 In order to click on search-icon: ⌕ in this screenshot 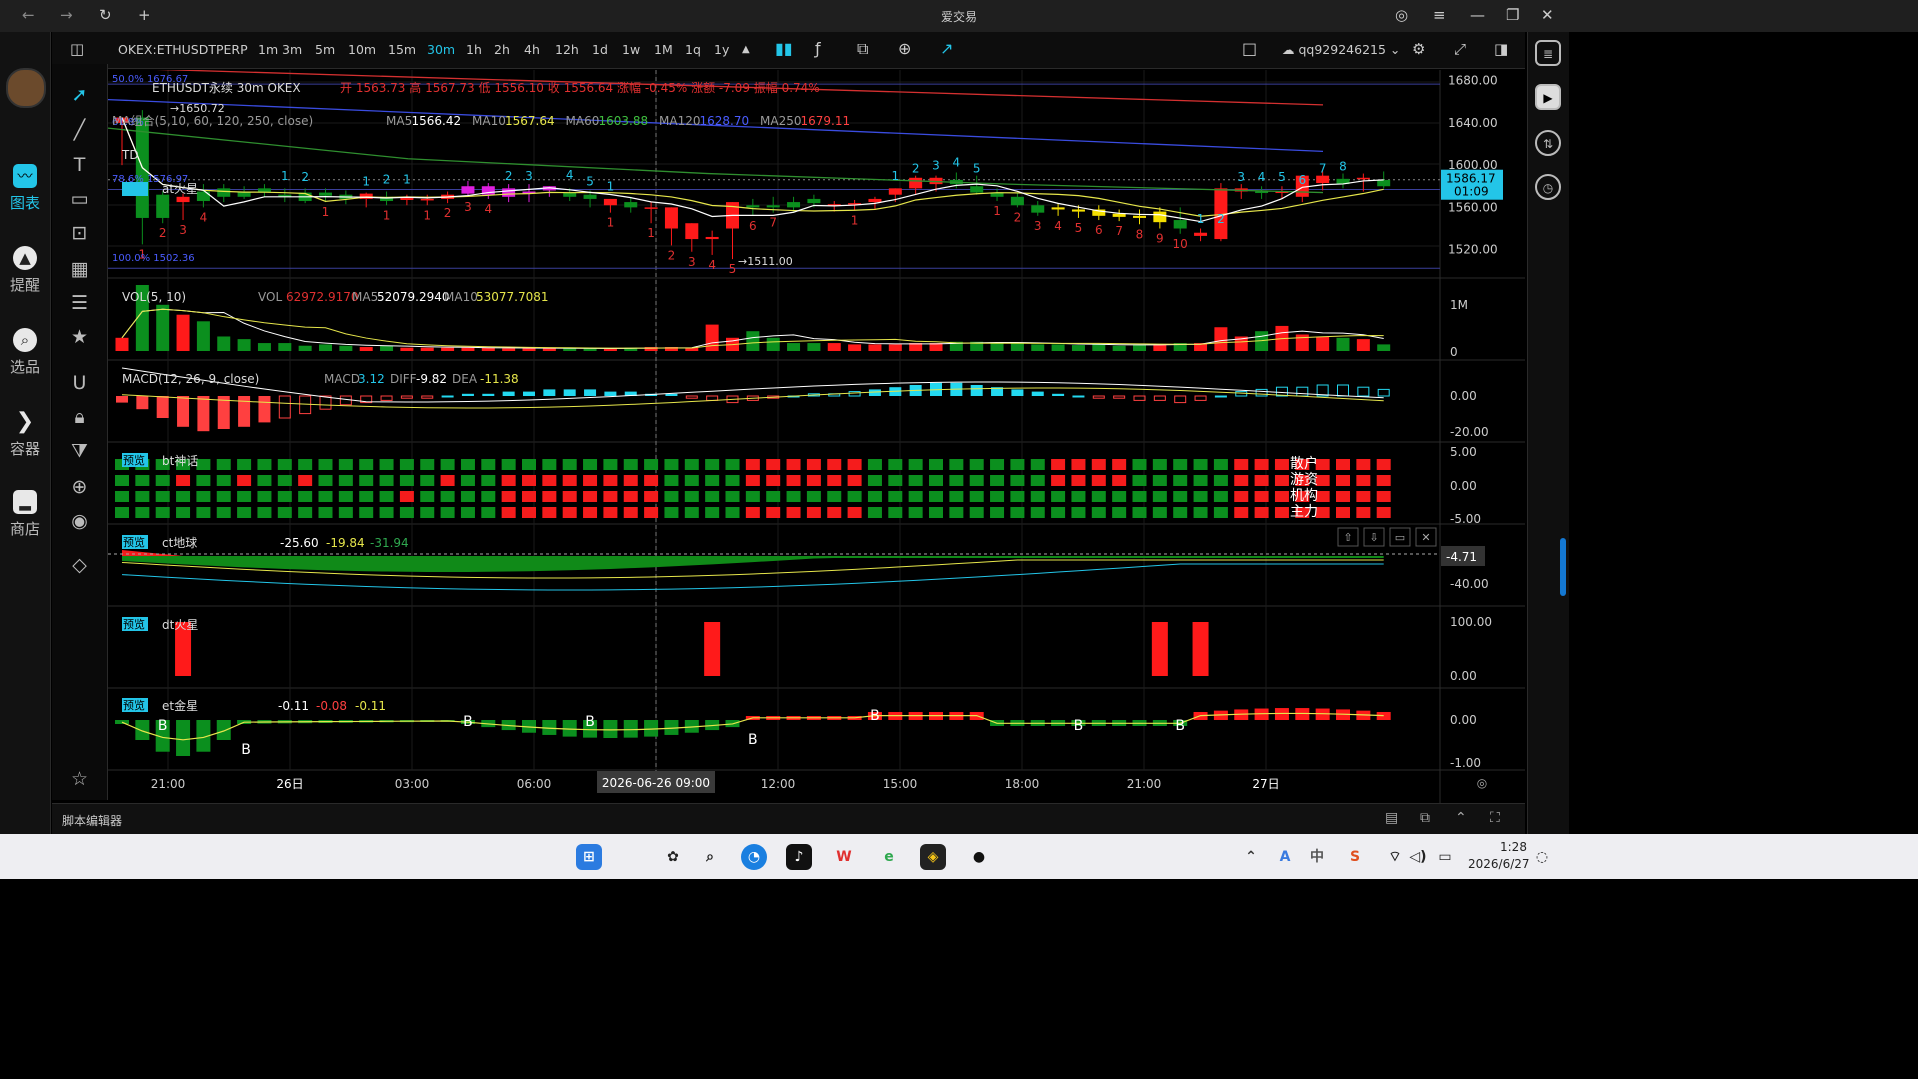, I will do `click(710, 857)`.